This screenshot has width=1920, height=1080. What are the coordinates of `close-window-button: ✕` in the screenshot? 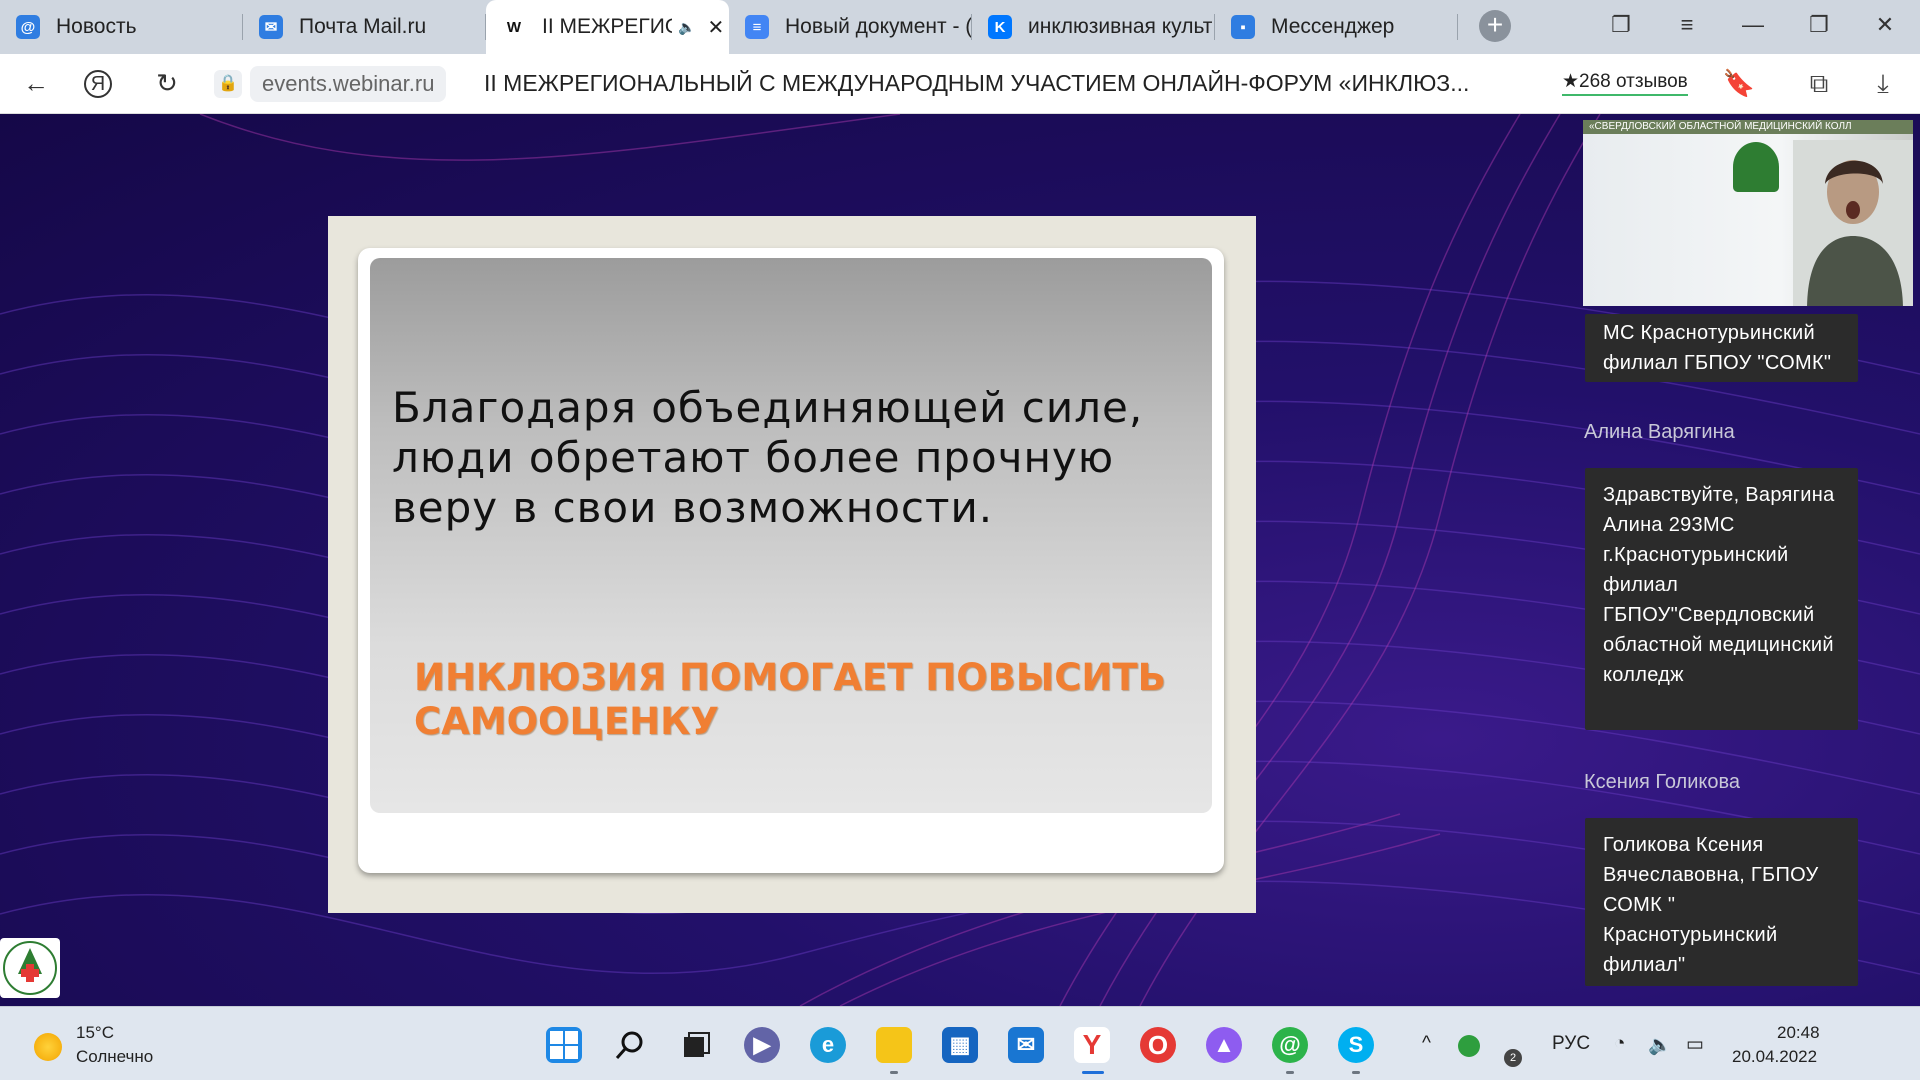 It's located at (1885, 25).